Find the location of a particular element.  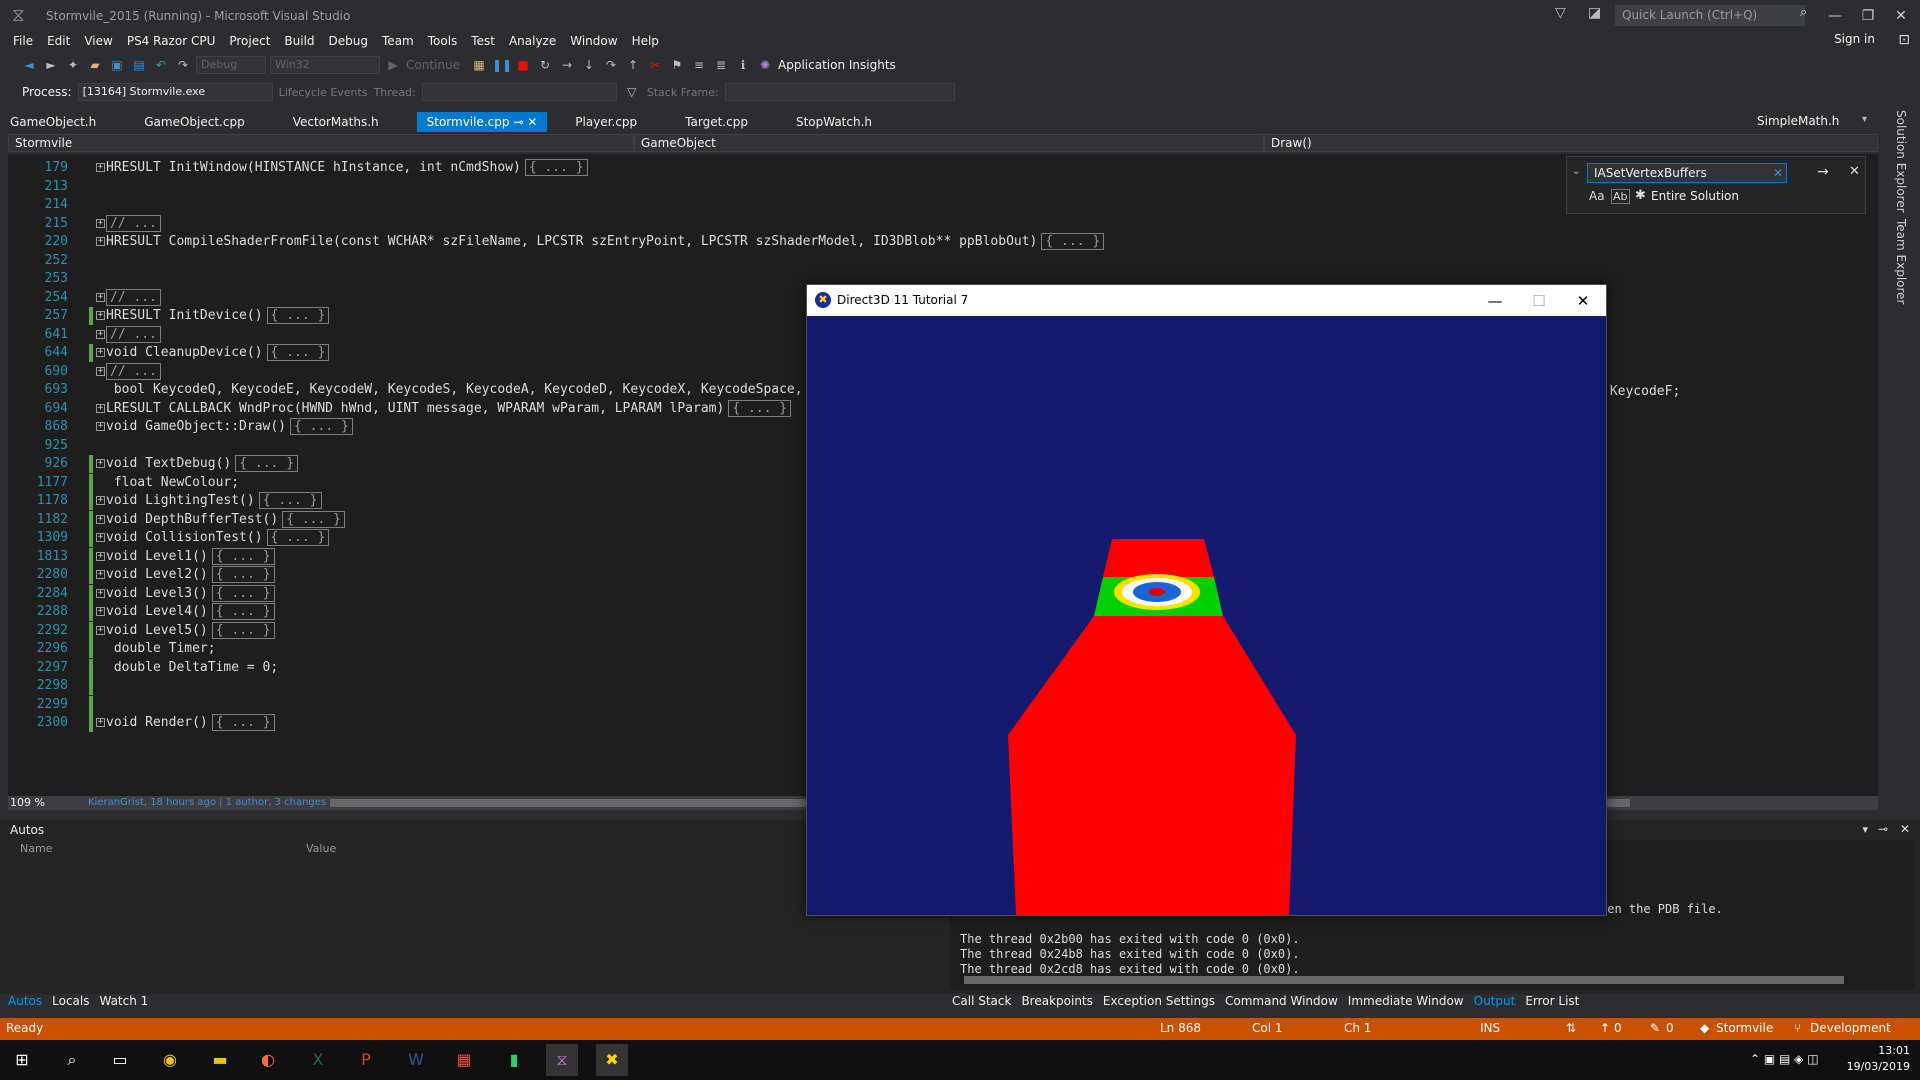

new-project-icon: ✦ is located at coordinates (73, 65).